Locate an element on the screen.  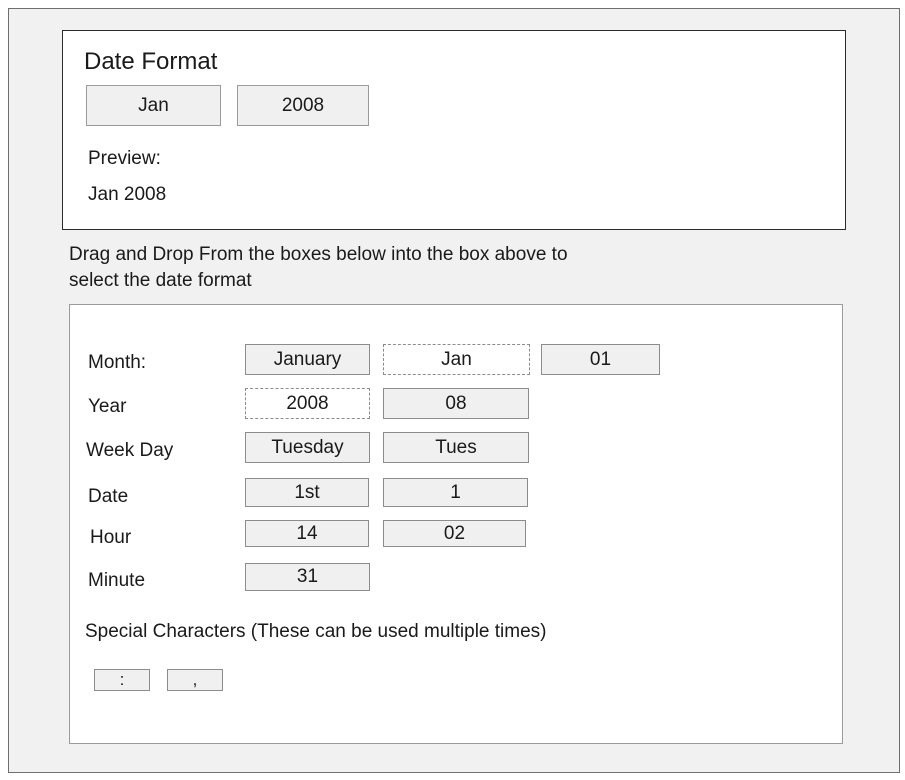
selected-chip-month: Jan is located at coordinates (153, 105).